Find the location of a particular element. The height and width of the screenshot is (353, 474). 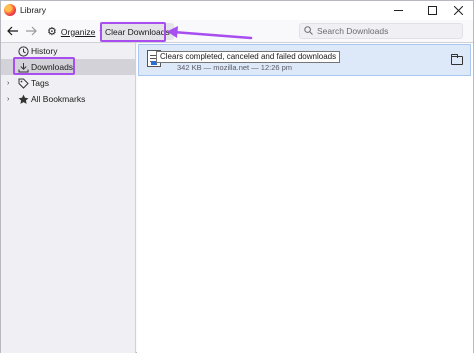

download-icon is located at coordinates (23, 67).